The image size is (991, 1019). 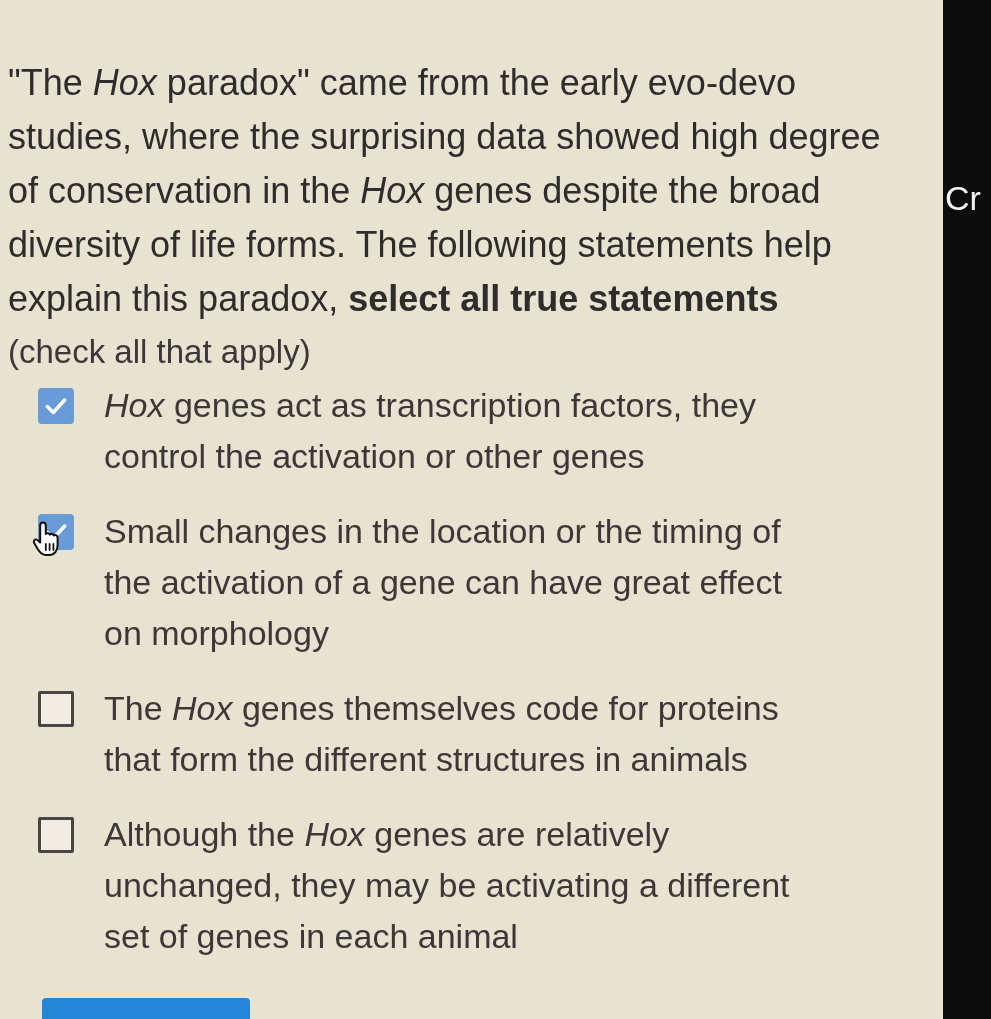 What do you see at coordinates (460, 885) in the screenshot?
I see `option-text: Although the Hox genes are relatively unchanged, they may be activating a different set of genes in each animal` at bounding box center [460, 885].